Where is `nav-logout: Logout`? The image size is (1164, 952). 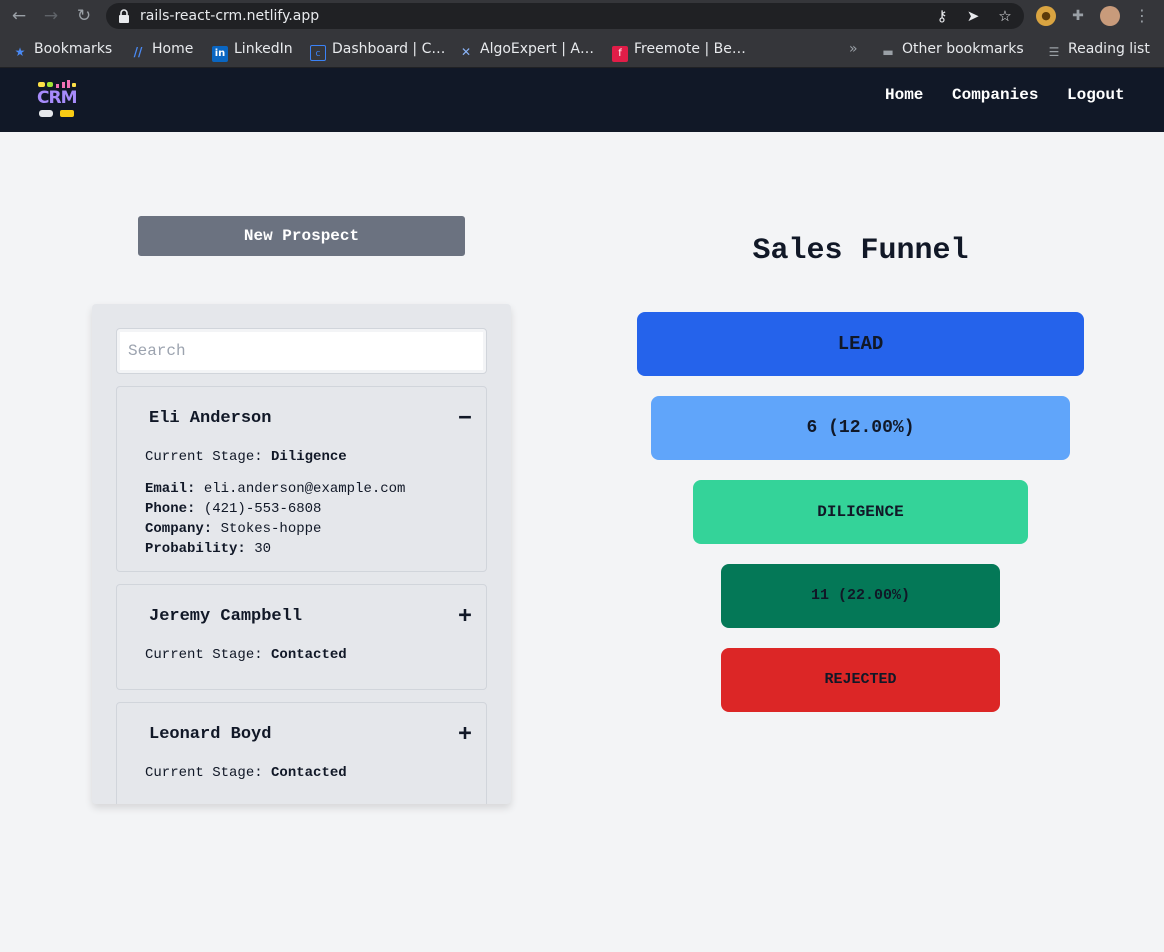 nav-logout: Logout is located at coordinates (1096, 95).